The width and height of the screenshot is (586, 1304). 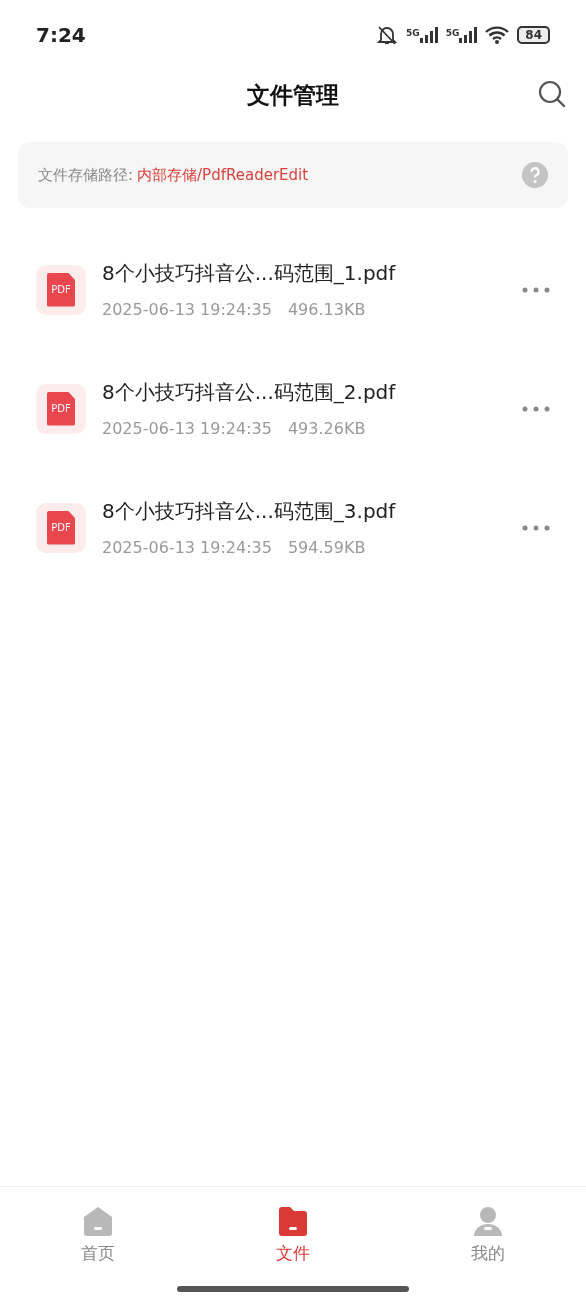 What do you see at coordinates (293, 95) in the screenshot?
I see `page-title: 文件管理` at bounding box center [293, 95].